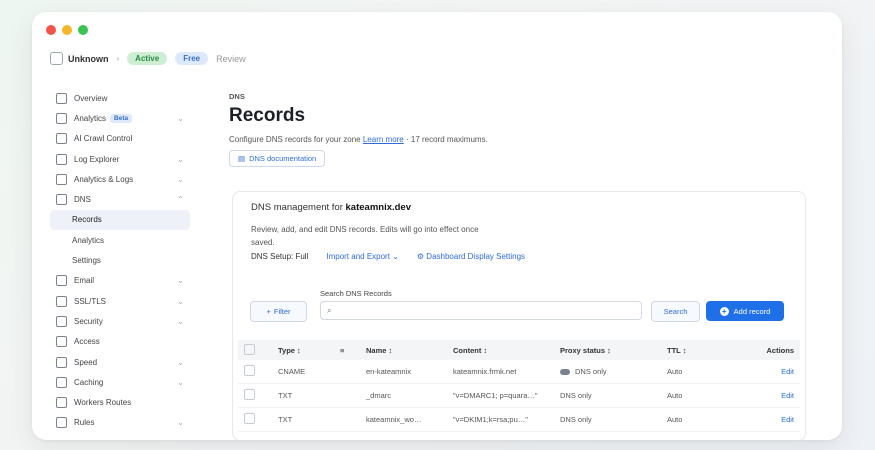 This screenshot has width=875, height=450. What do you see at coordinates (565, 372) in the screenshot?
I see `cloud-icon` at bounding box center [565, 372].